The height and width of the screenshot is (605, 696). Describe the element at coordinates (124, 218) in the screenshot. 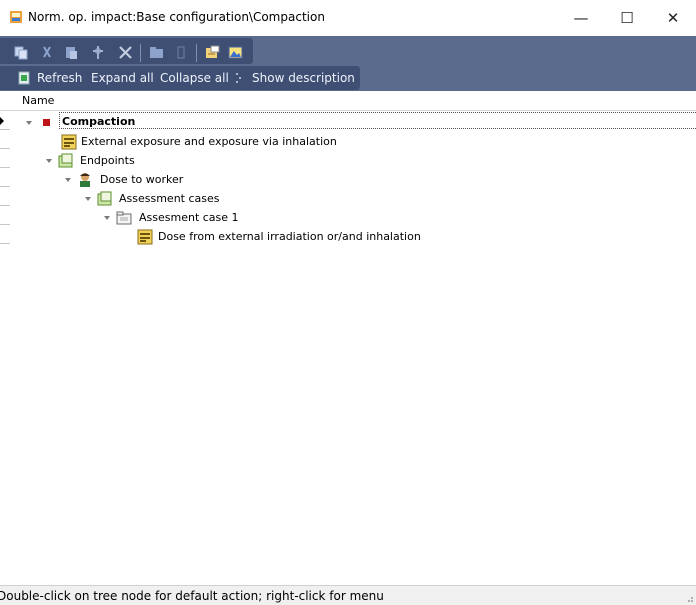

I see `folder-grey-icon` at that location.